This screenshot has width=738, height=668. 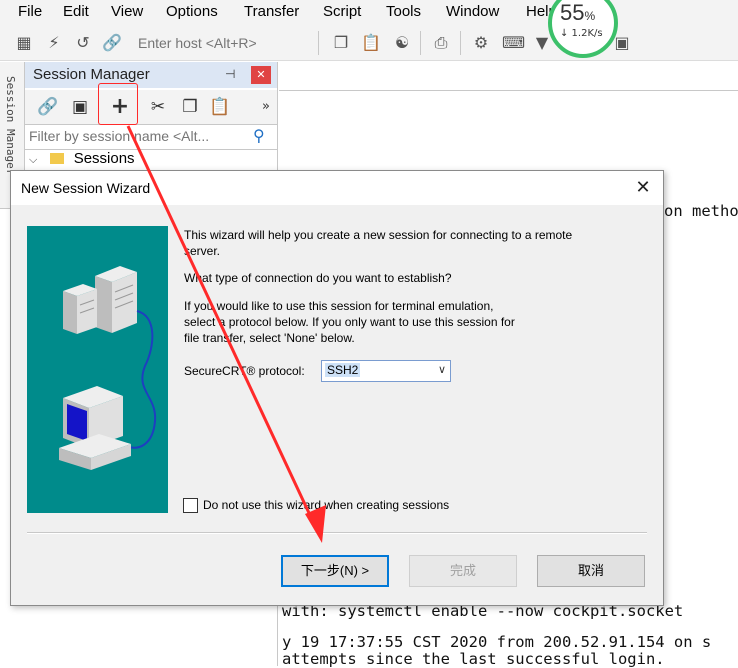 I want to click on menu-file: File, so click(x=30, y=11).